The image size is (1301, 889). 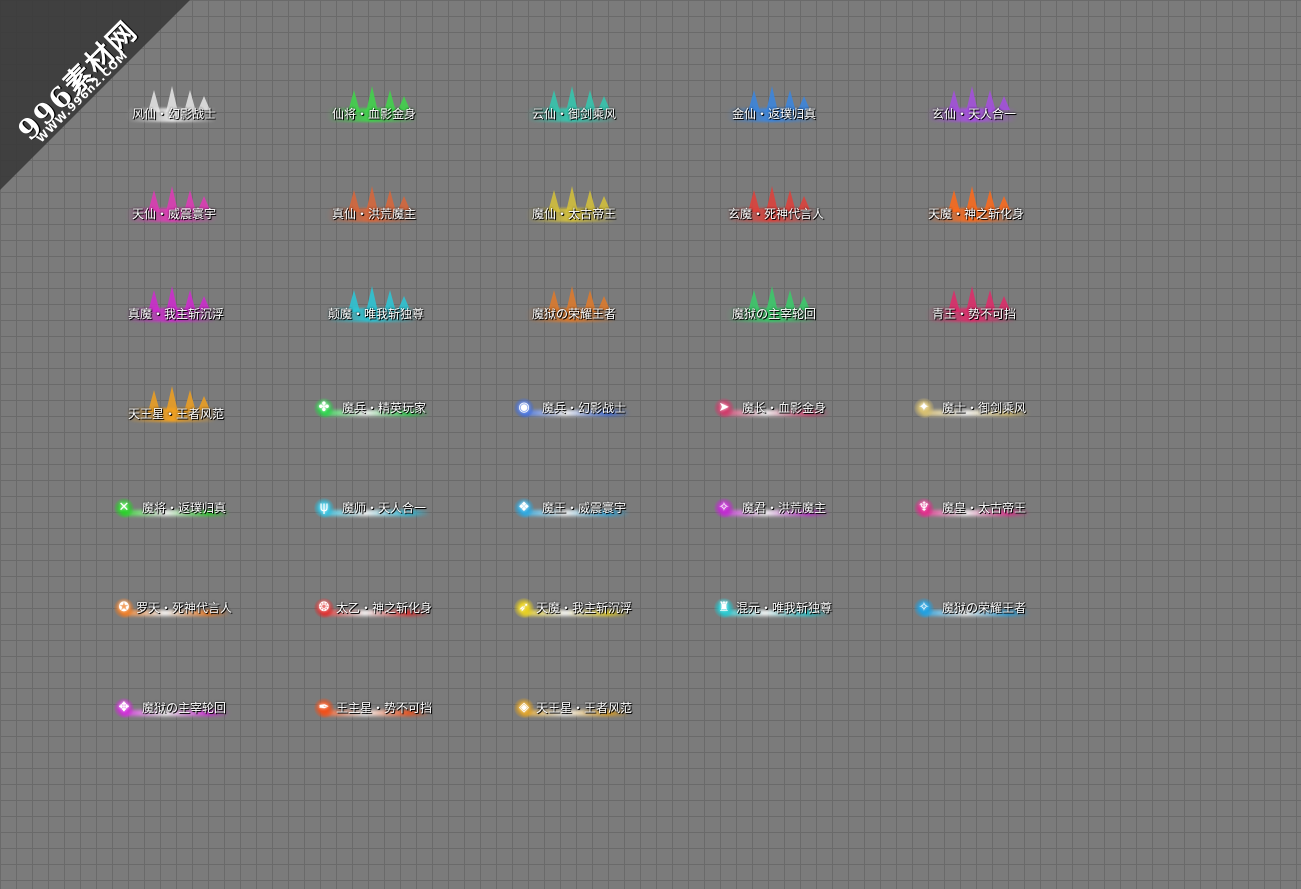 What do you see at coordinates (410, 230) in the screenshot?
I see `title-badge-cell: 真仙・洪荒魔主` at bounding box center [410, 230].